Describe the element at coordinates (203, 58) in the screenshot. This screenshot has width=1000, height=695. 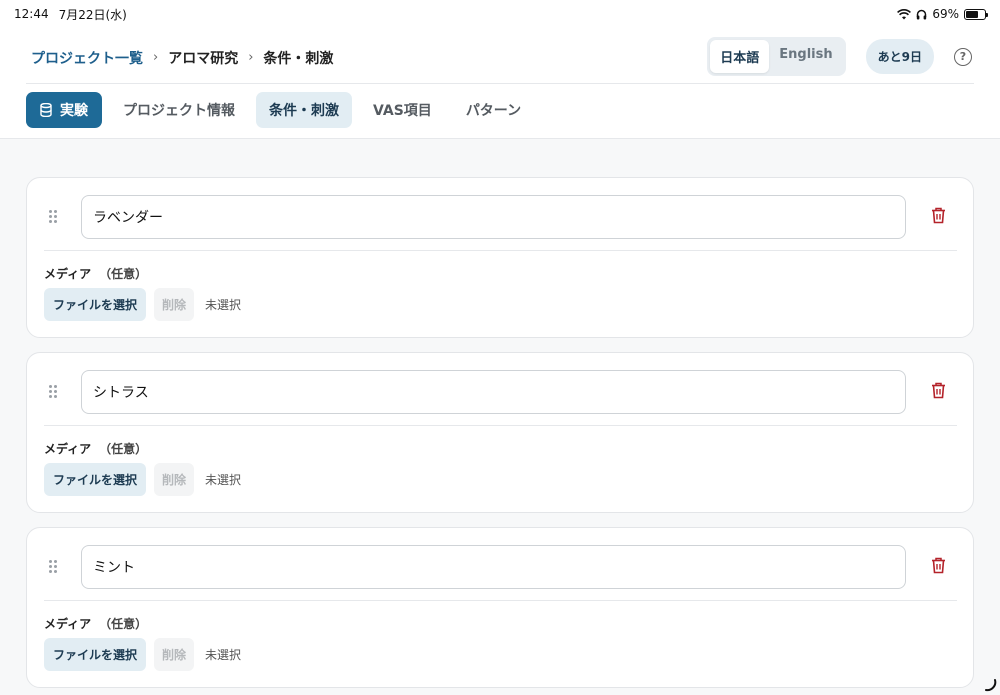
I see `breadcrumb-project: アロマ研究` at that location.